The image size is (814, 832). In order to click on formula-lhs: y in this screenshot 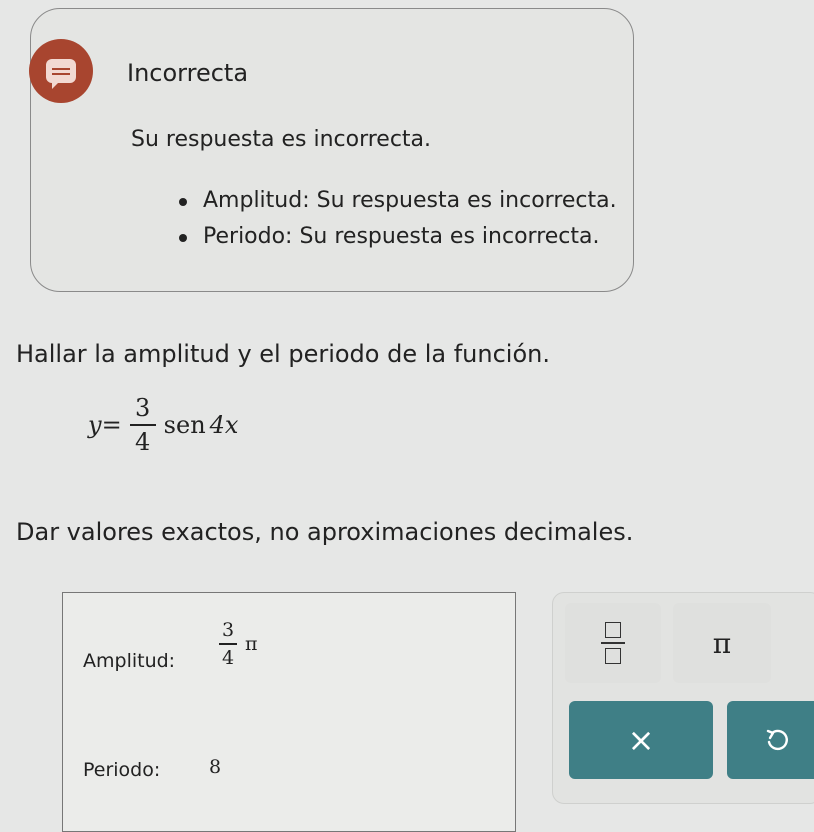, I will do `click(95, 425)`.